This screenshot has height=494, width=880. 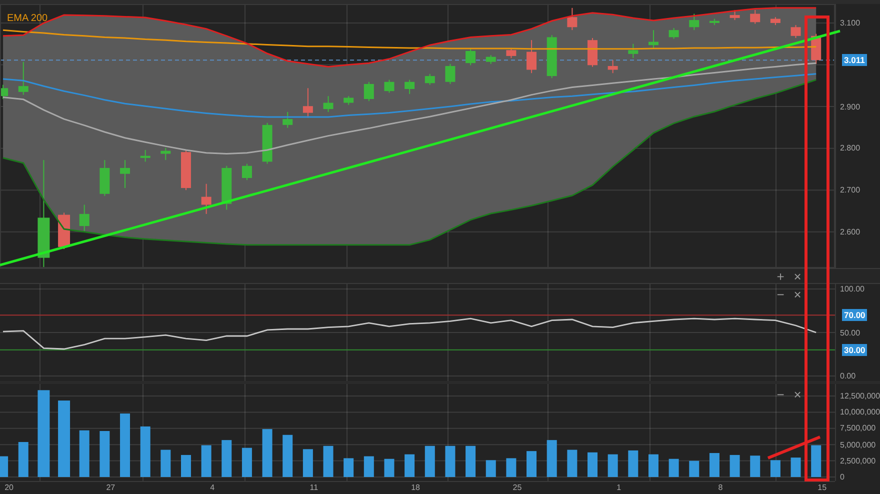 What do you see at coordinates (850, 231) in the screenshot?
I see `axis-label: 2.600` at bounding box center [850, 231].